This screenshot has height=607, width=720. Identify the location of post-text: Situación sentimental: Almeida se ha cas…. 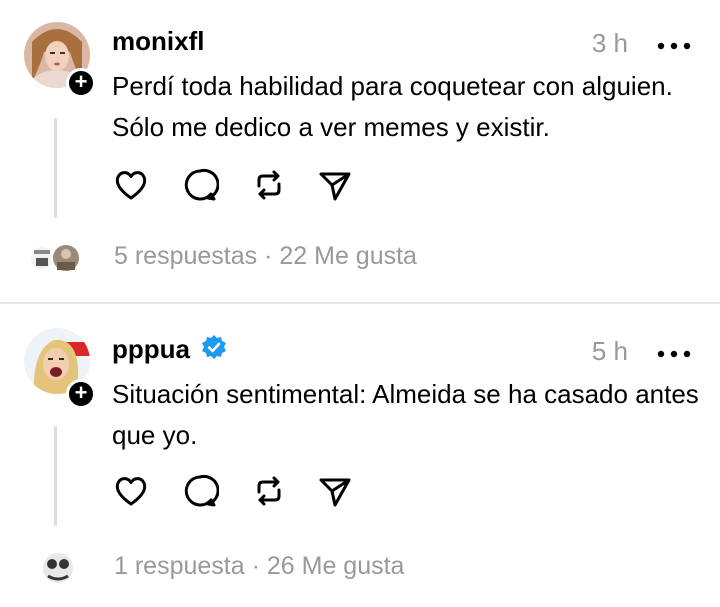
(405, 414).